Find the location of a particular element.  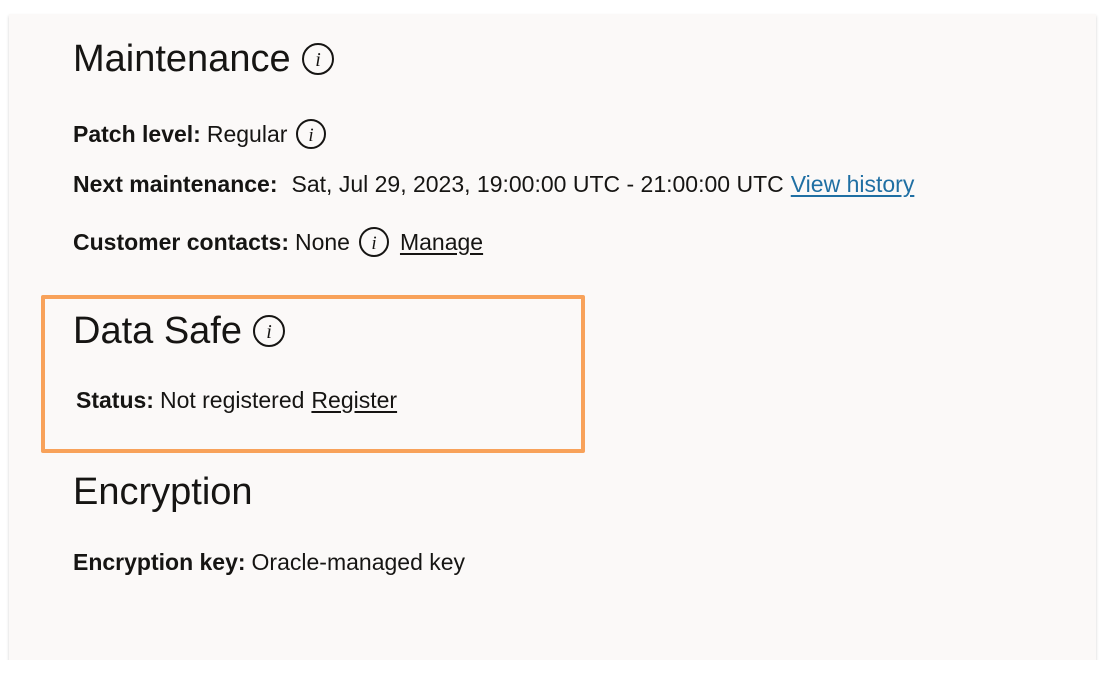

data-safe-status-label: Status: is located at coordinates (115, 400).